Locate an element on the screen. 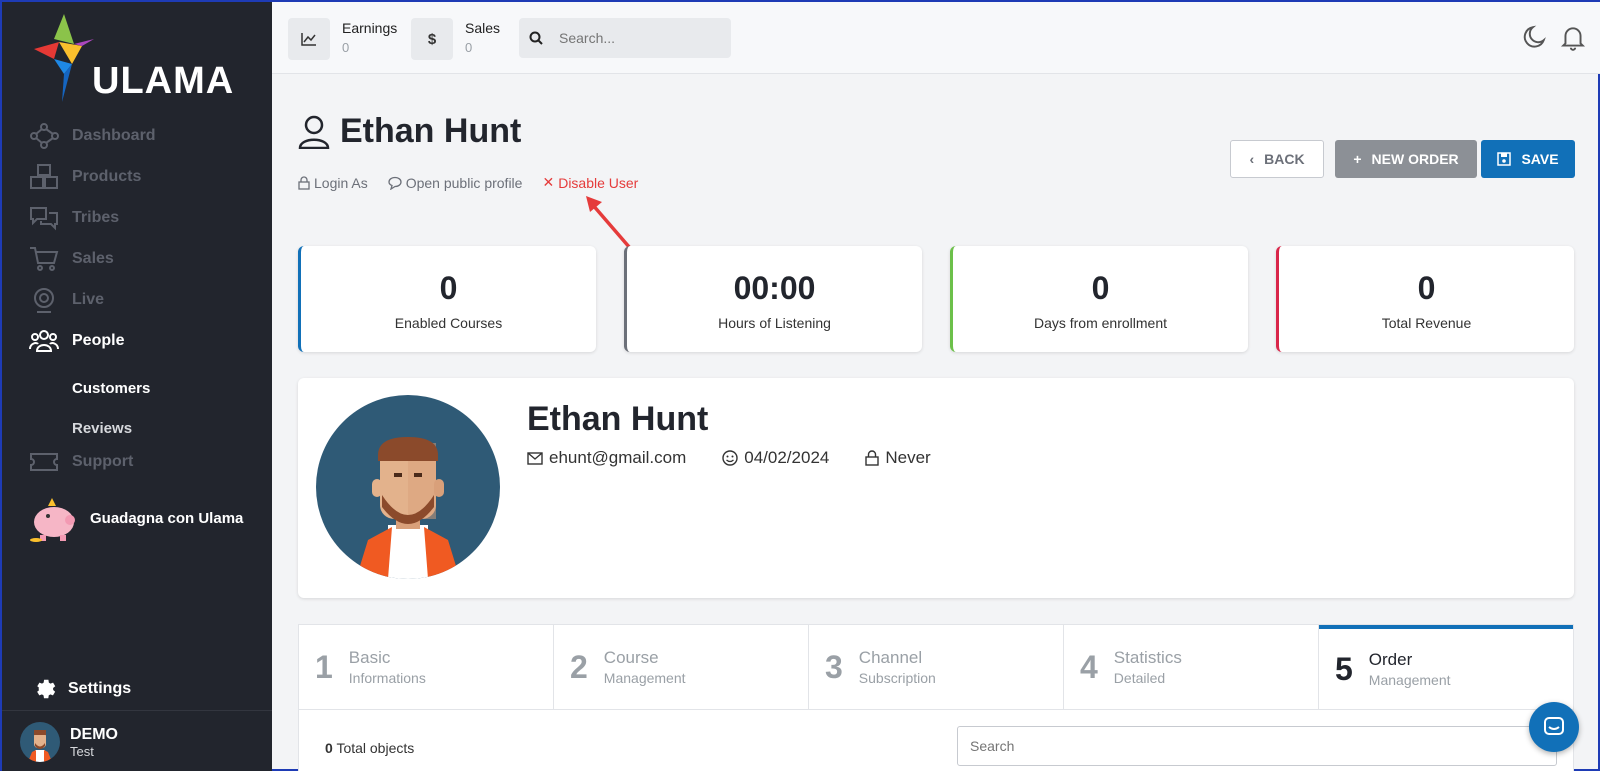 This screenshot has height=771, width=1600. tab-subtitle: Informations is located at coordinates (387, 678).